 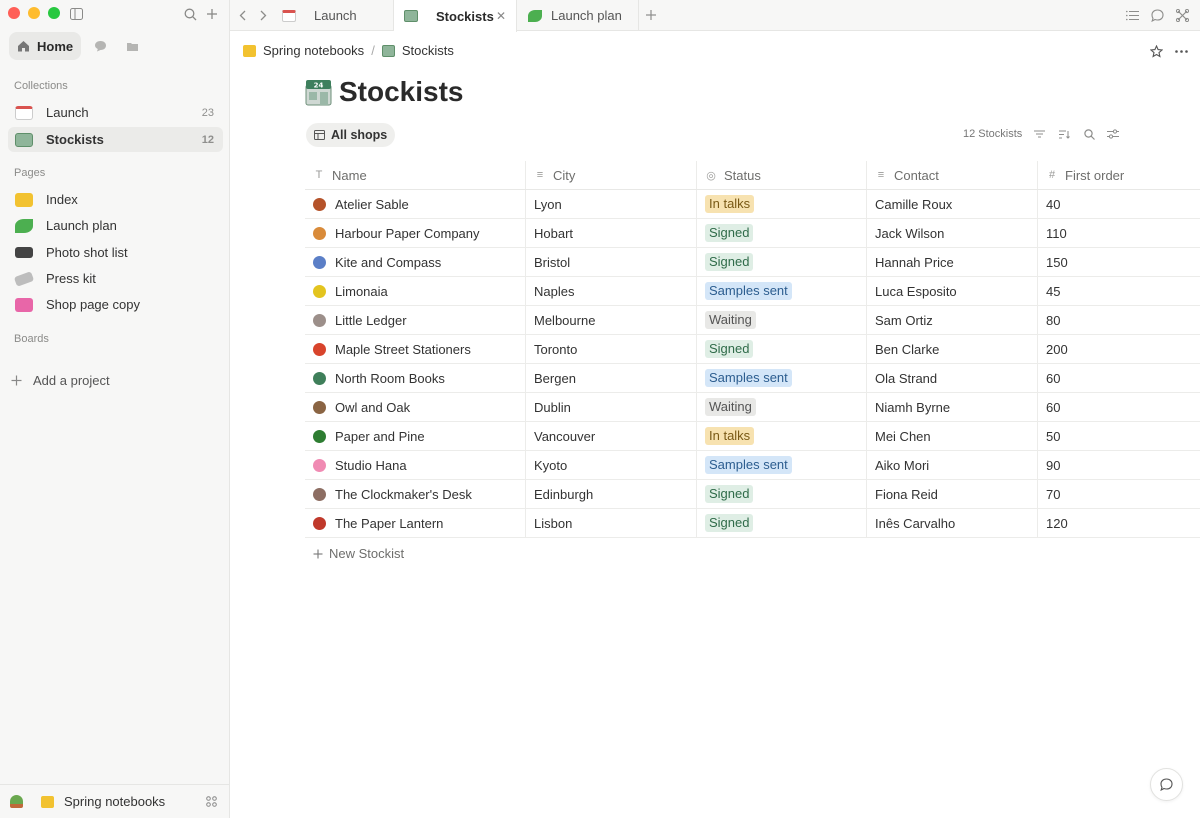 What do you see at coordinates (415, 465) in the screenshot?
I see `cell-name: Studio Hana` at bounding box center [415, 465].